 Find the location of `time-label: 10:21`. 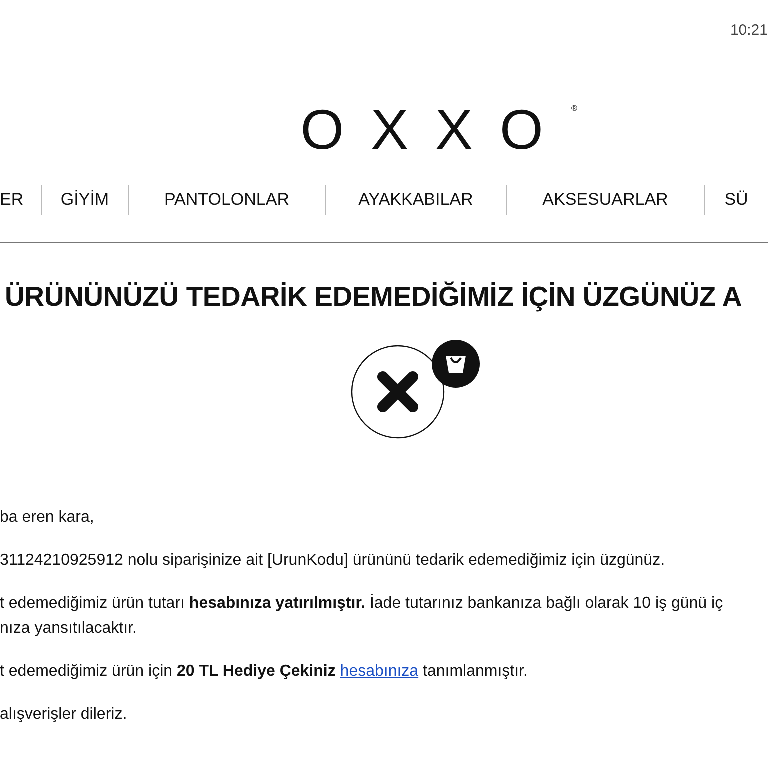

time-label: 10:21 is located at coordinates (749, 31).